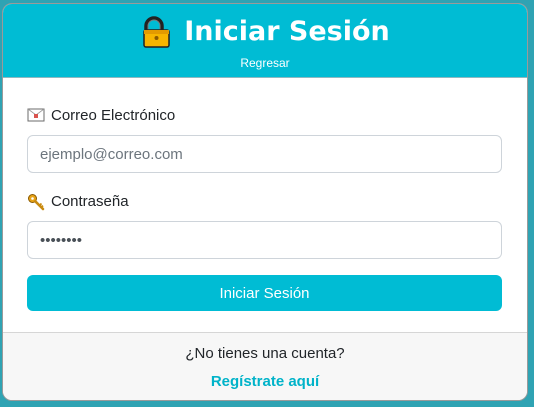 The image size is (534, 407). What do you see at coordinates (36, 115) in the screenshot?
I see `envelope-icon` at bounding box center [36, 115].